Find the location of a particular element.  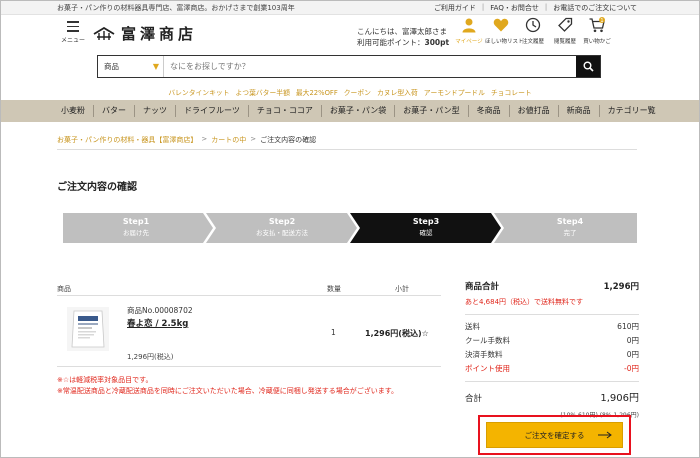

heart-icon is located at coordinates (501, 25).